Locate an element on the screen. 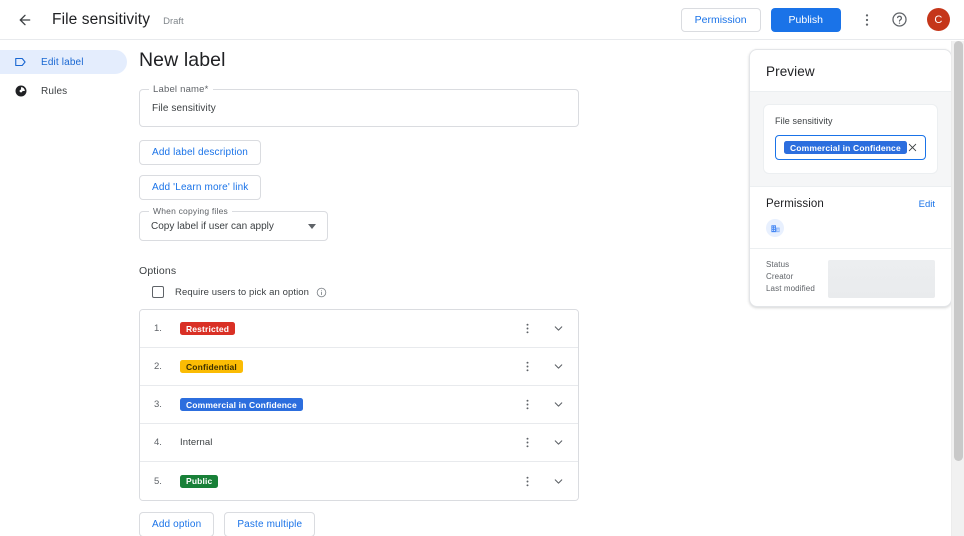 The height and width of the screenshot is (536, 964). more-options-button is located at coordinates (867, 20).